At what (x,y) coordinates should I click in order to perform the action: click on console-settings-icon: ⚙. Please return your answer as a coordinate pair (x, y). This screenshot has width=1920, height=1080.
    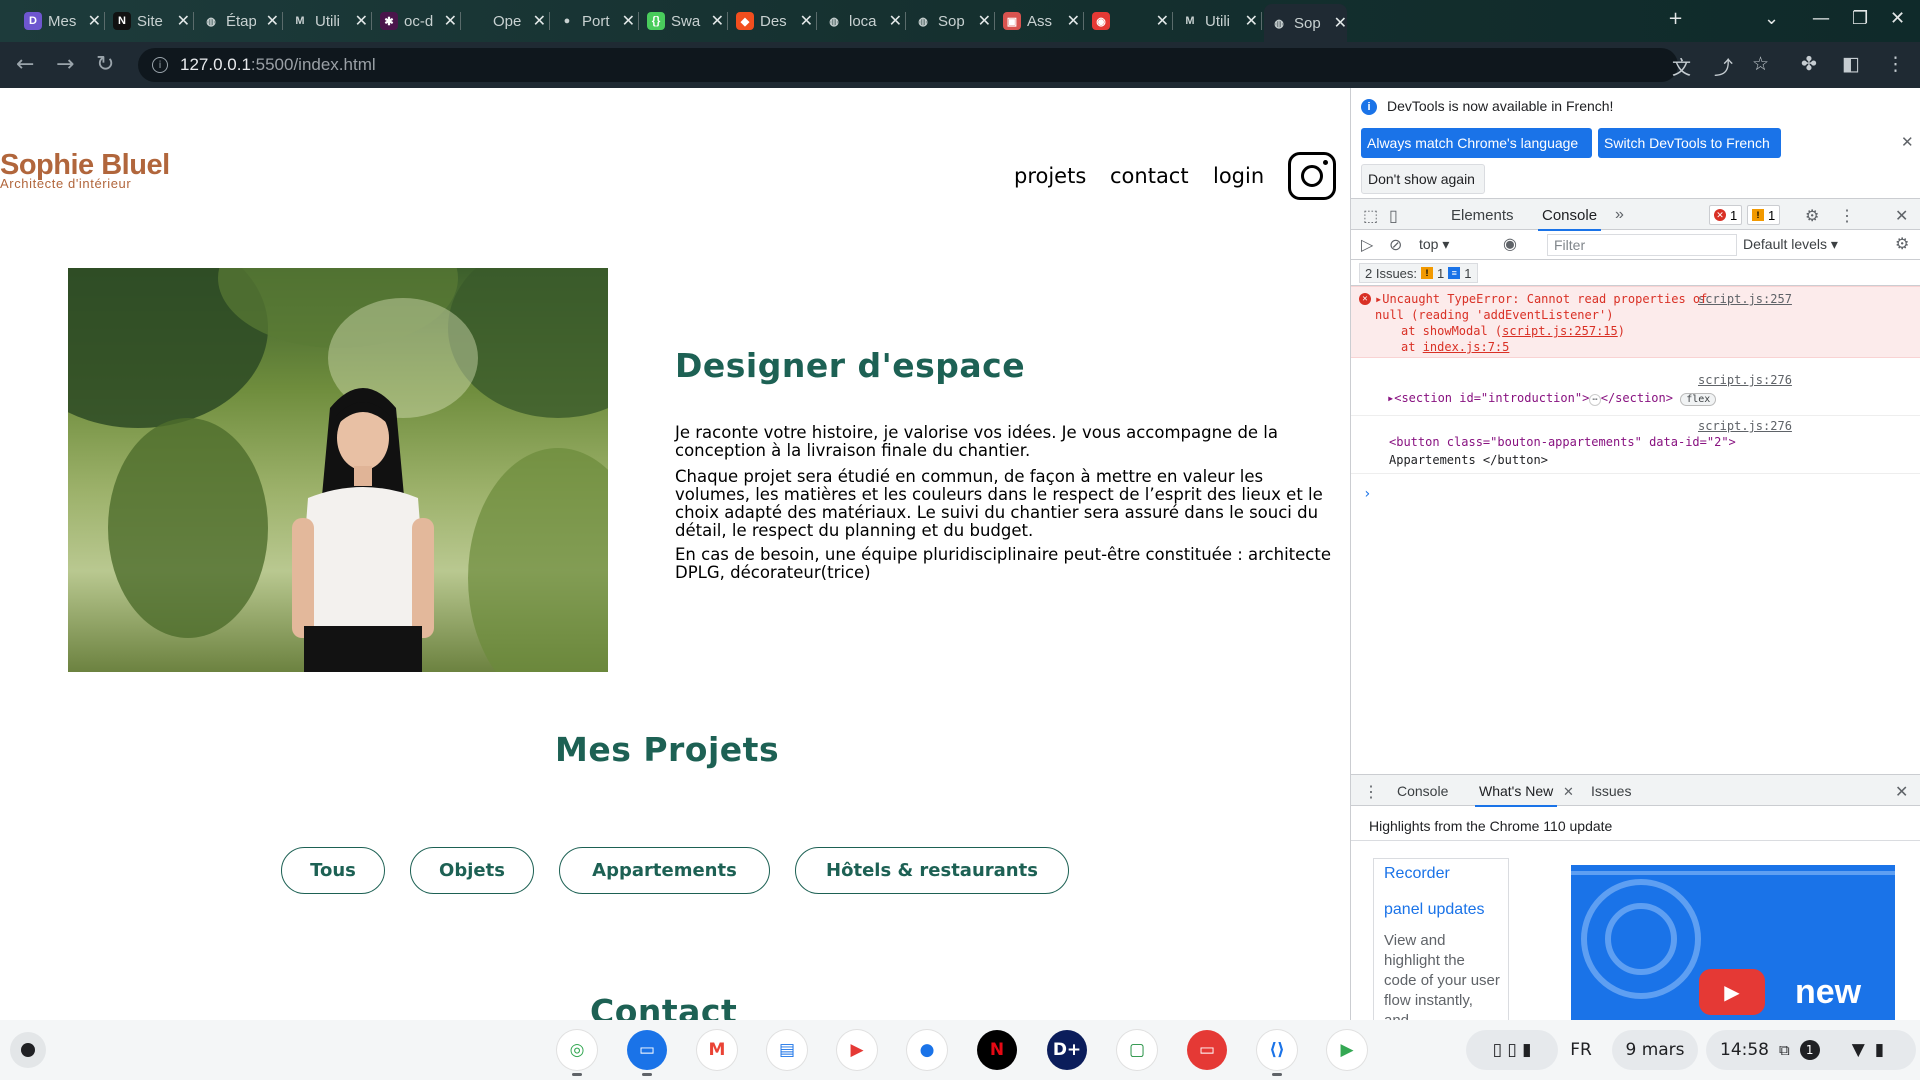
    Looking at the image, I should click on (1902, 244).